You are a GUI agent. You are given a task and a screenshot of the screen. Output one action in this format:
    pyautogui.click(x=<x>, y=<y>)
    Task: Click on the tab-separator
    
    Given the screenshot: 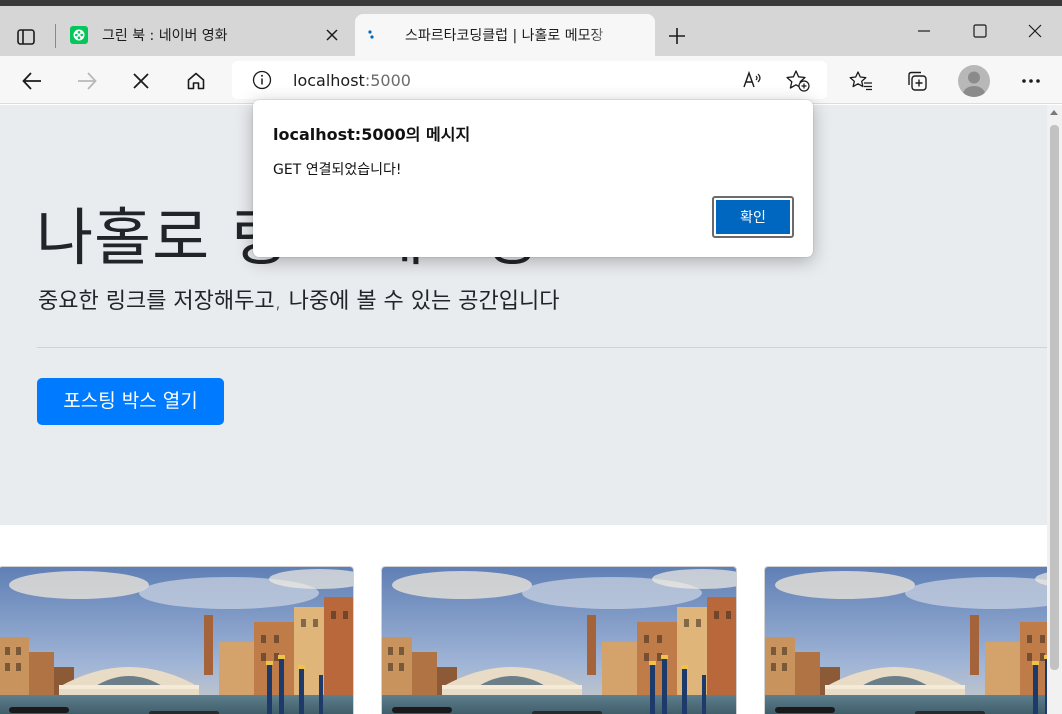 What is the action you would take?
    pyautogui.click(x=55, y=36)
    